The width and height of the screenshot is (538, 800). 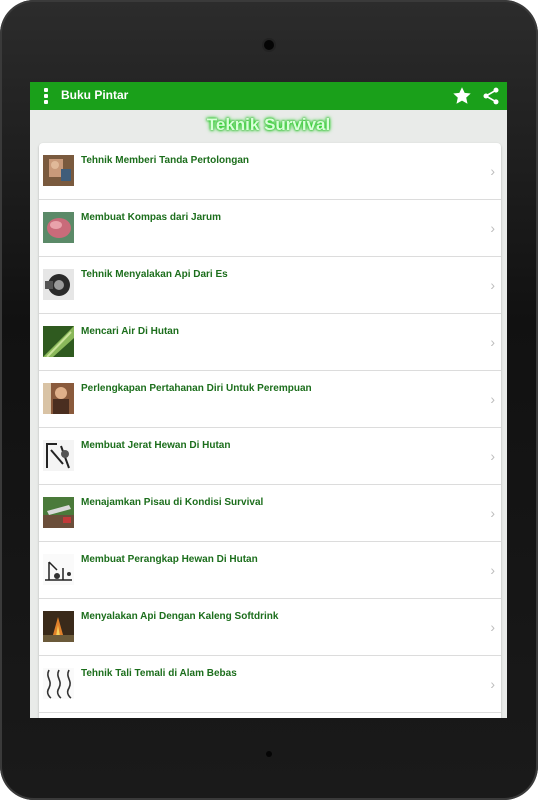 What do you see at coordinates (169, 559) in the screenshot?
I see `item-label: Membuat Perangkap Hewan Di Hutan` at bounding box center [169, 559].